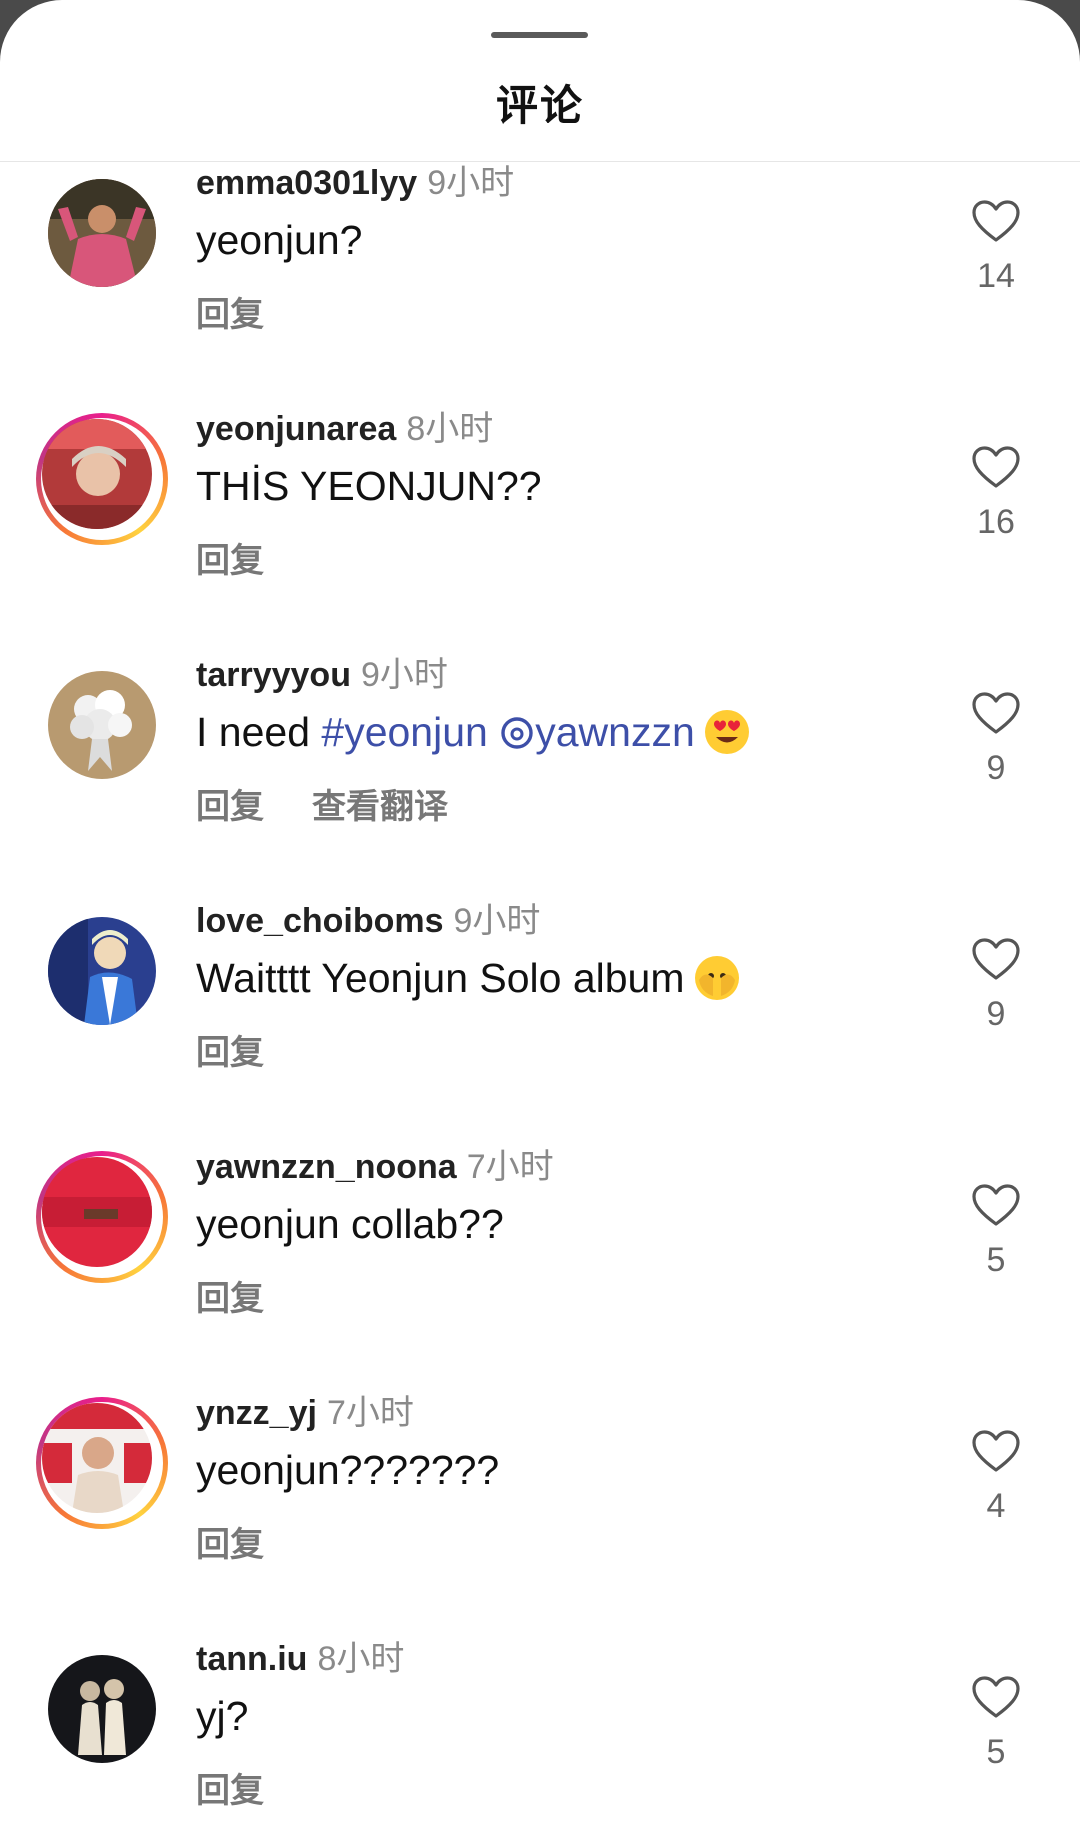 This screenshot has height=1832, width=1080. I want to click on comment-text: Waitttt Yeonjun Solo album, so click(467, 978).